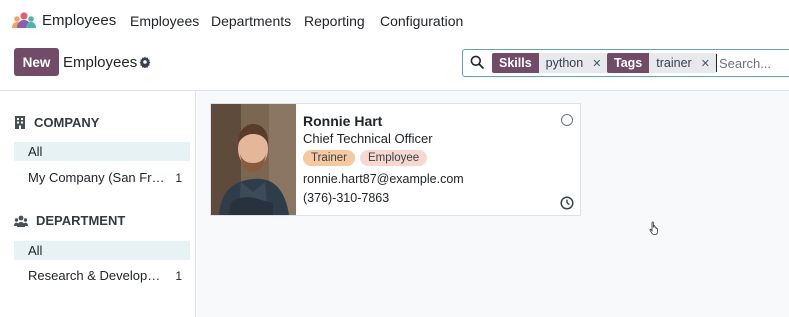  What do you see at coordinates (477, 62) in the screenshot?
I see `search-icon` at bounding box center [477, 62].